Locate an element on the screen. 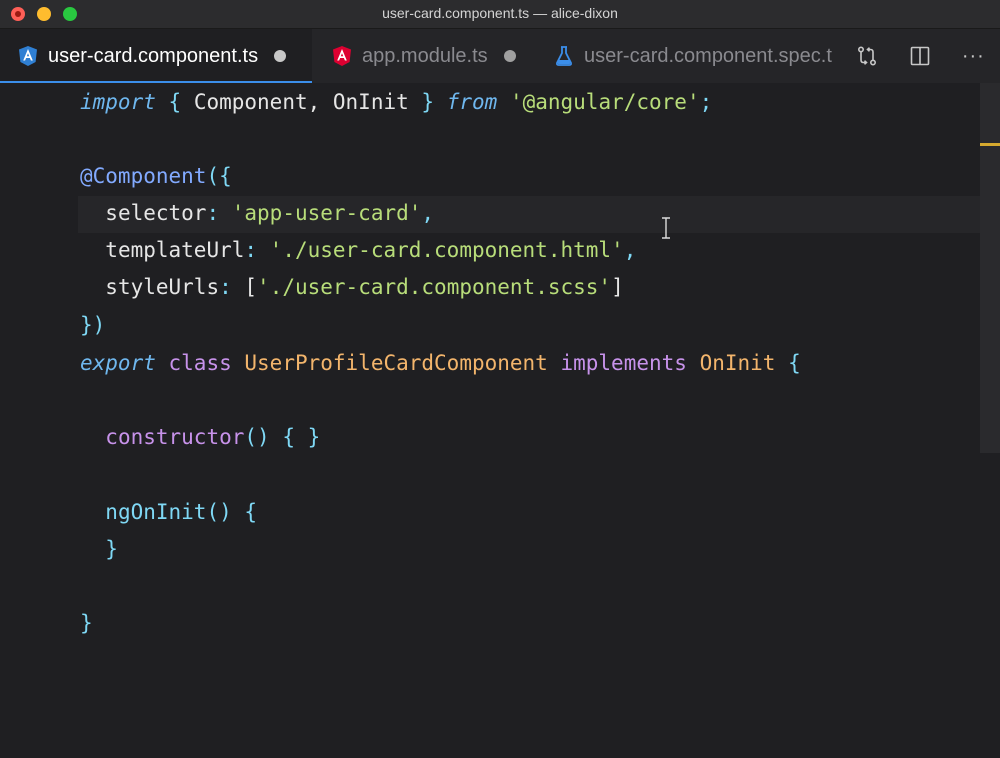 The width and height of the screenshot is (1000, 758). code-line-4: selector: 'app-user-card', is located at coordinates (270, 213).